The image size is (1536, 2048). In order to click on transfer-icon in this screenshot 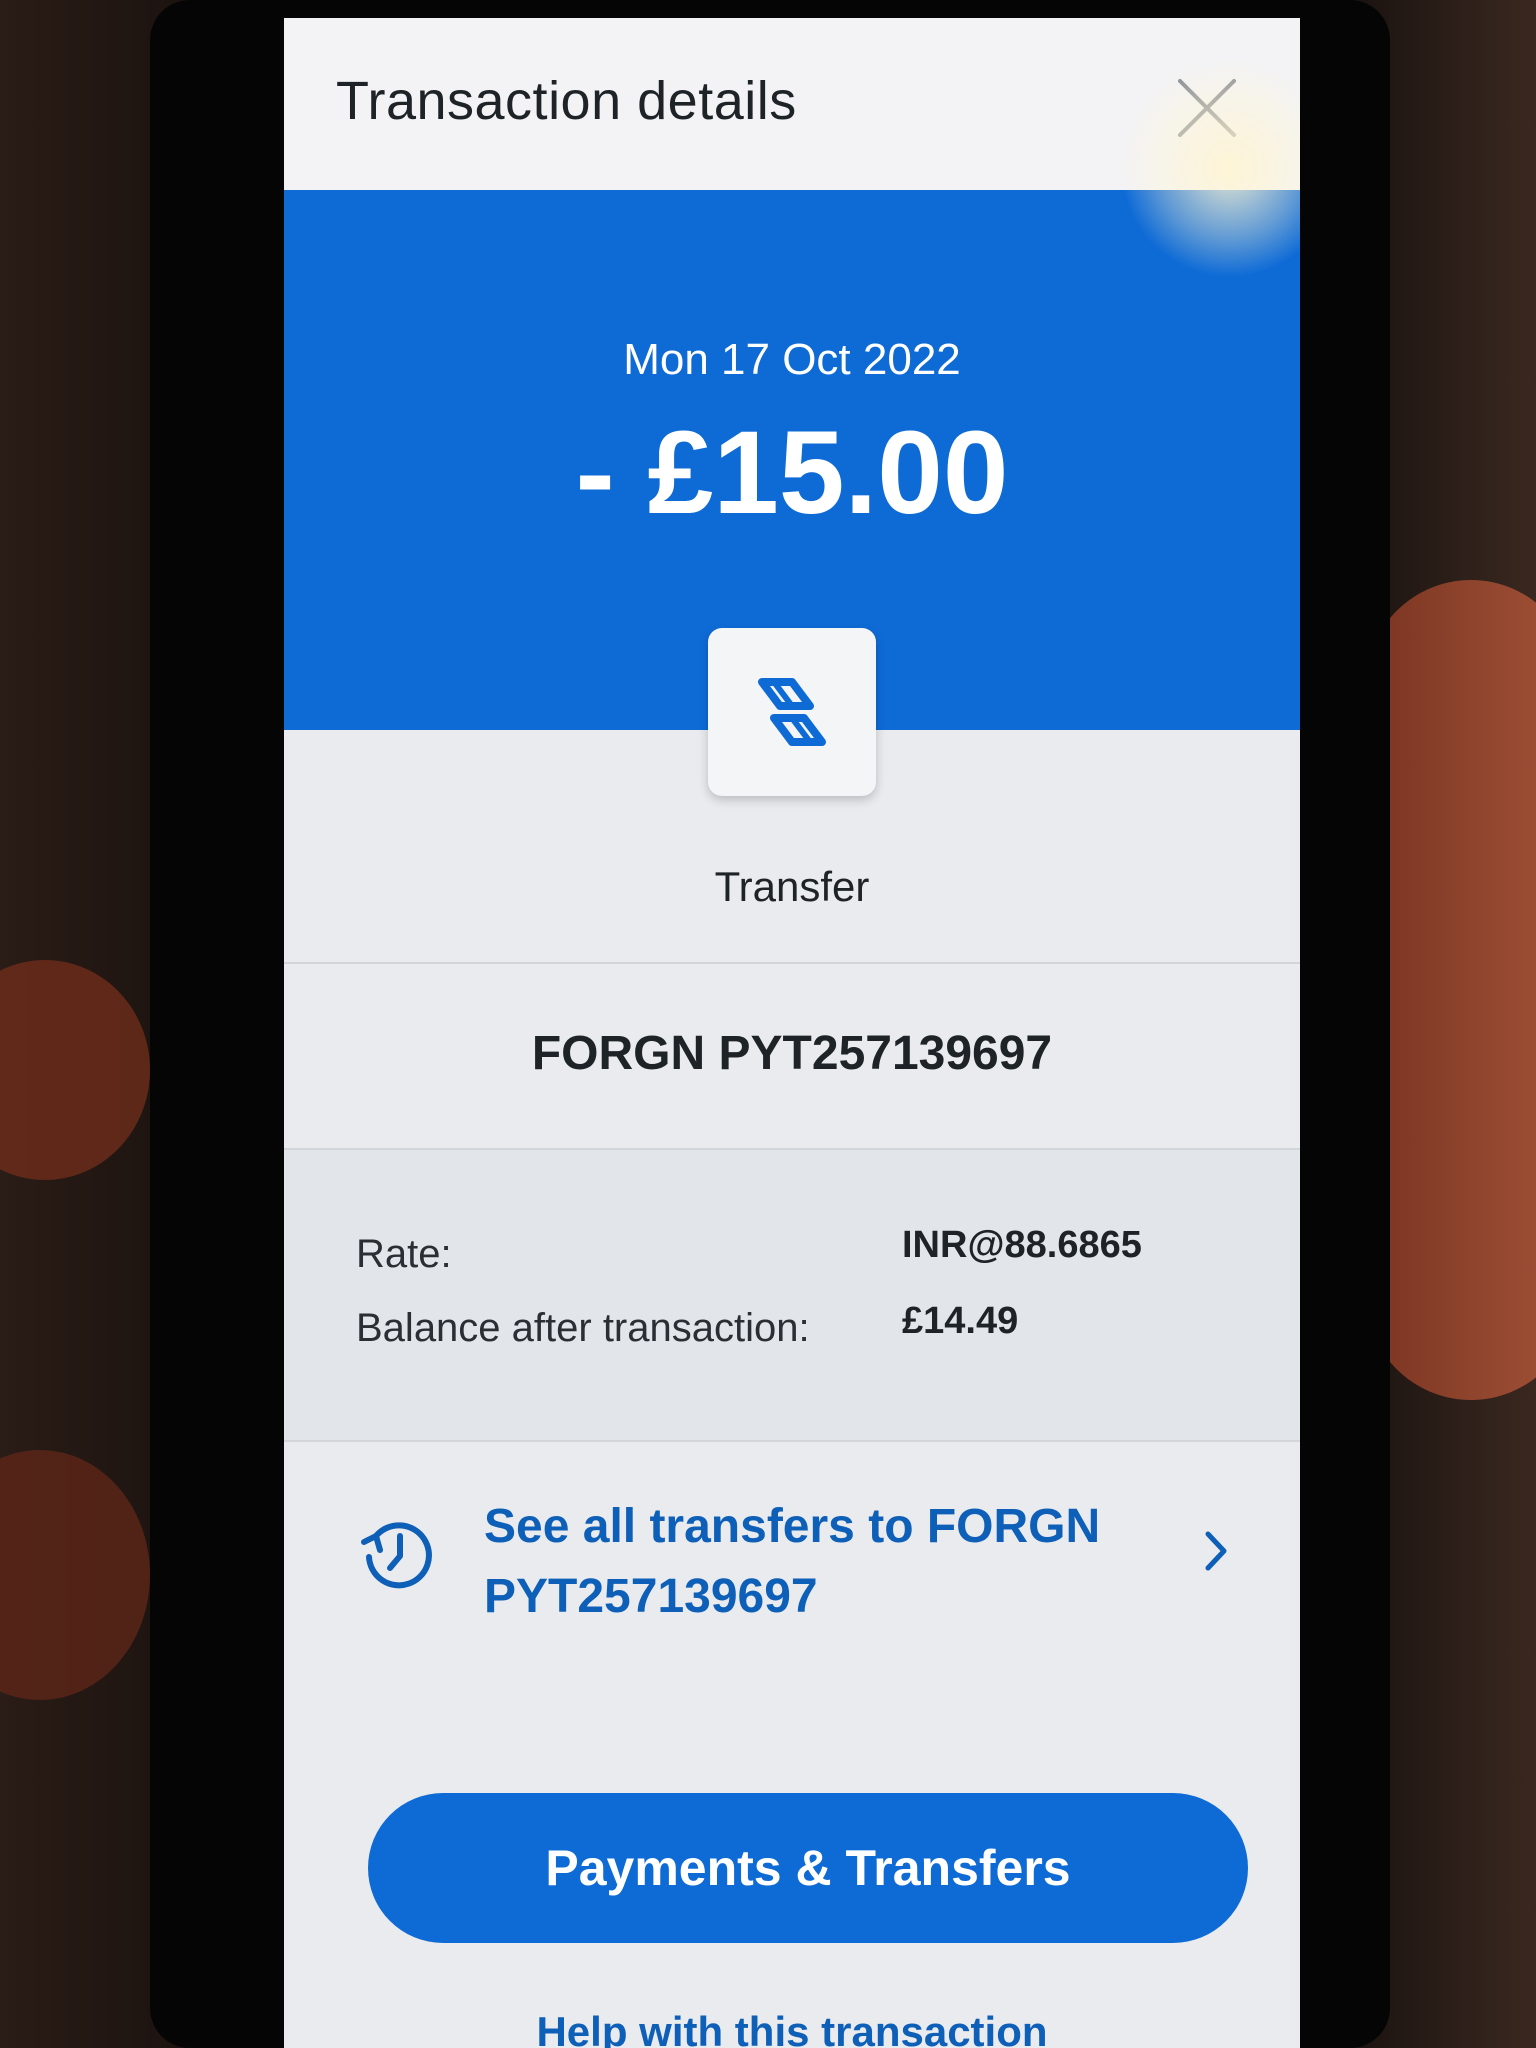, I will do `click(792, 712)`.